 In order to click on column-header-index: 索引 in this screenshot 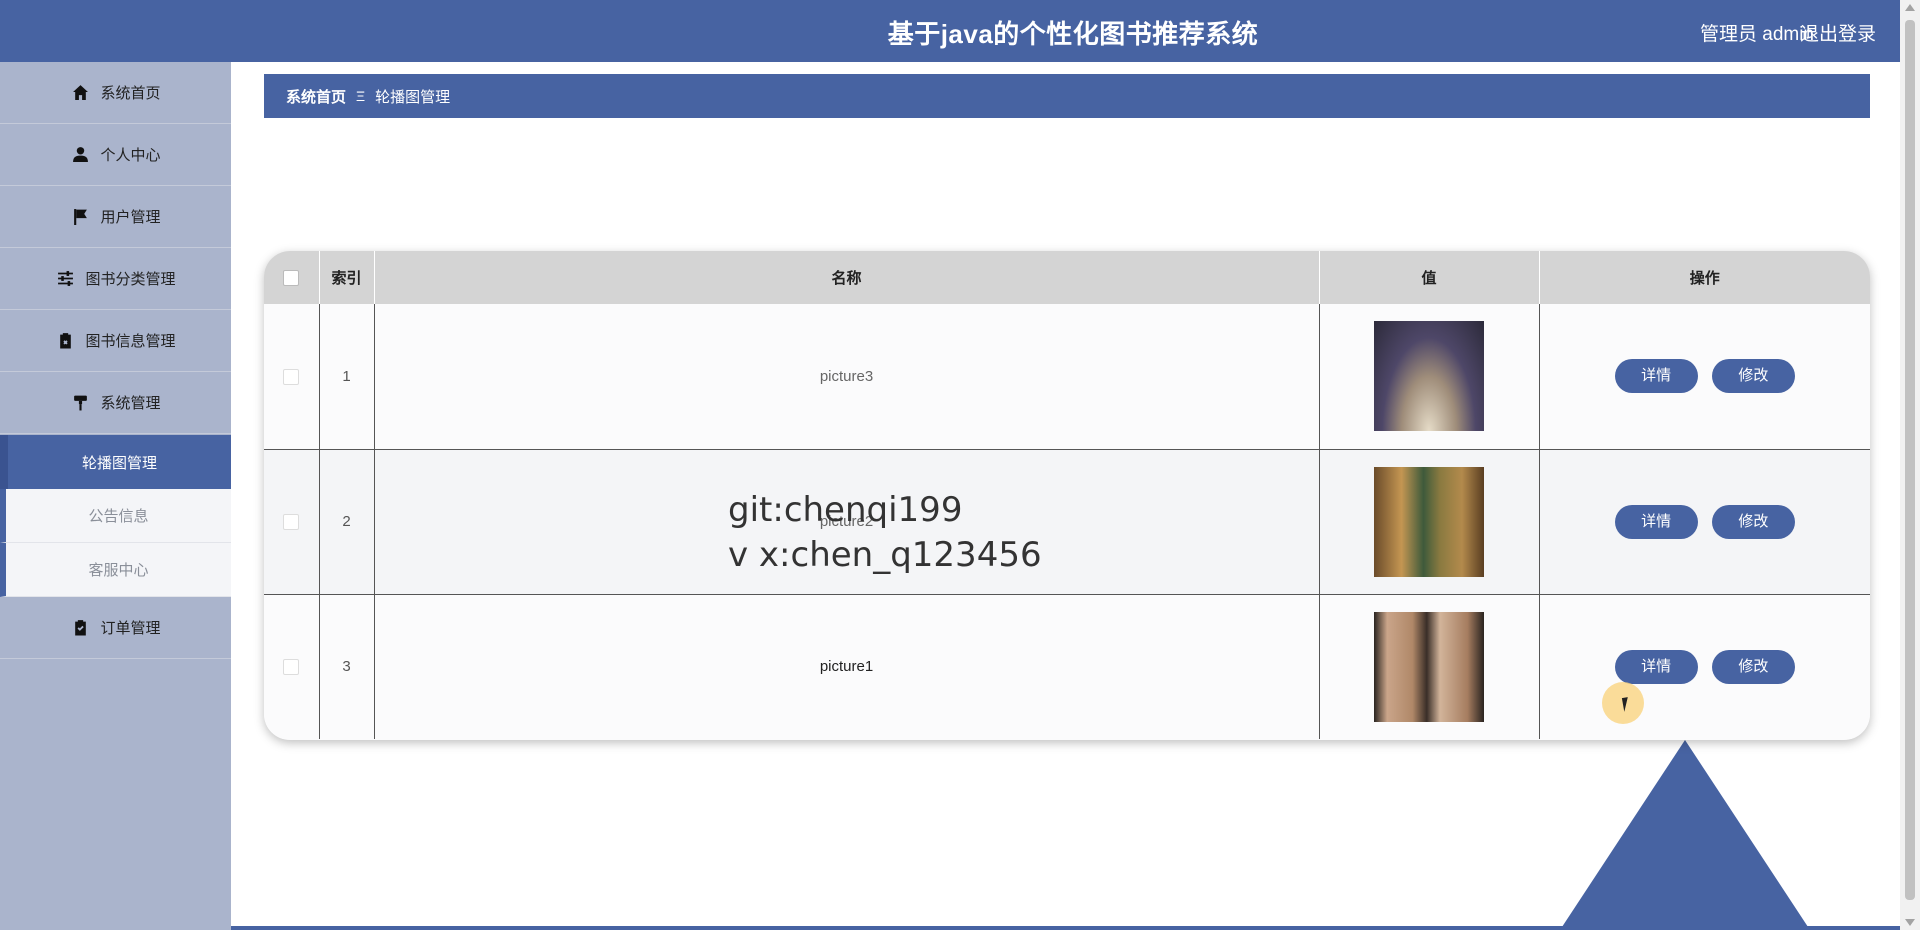, I will do `click(347, 277)`.